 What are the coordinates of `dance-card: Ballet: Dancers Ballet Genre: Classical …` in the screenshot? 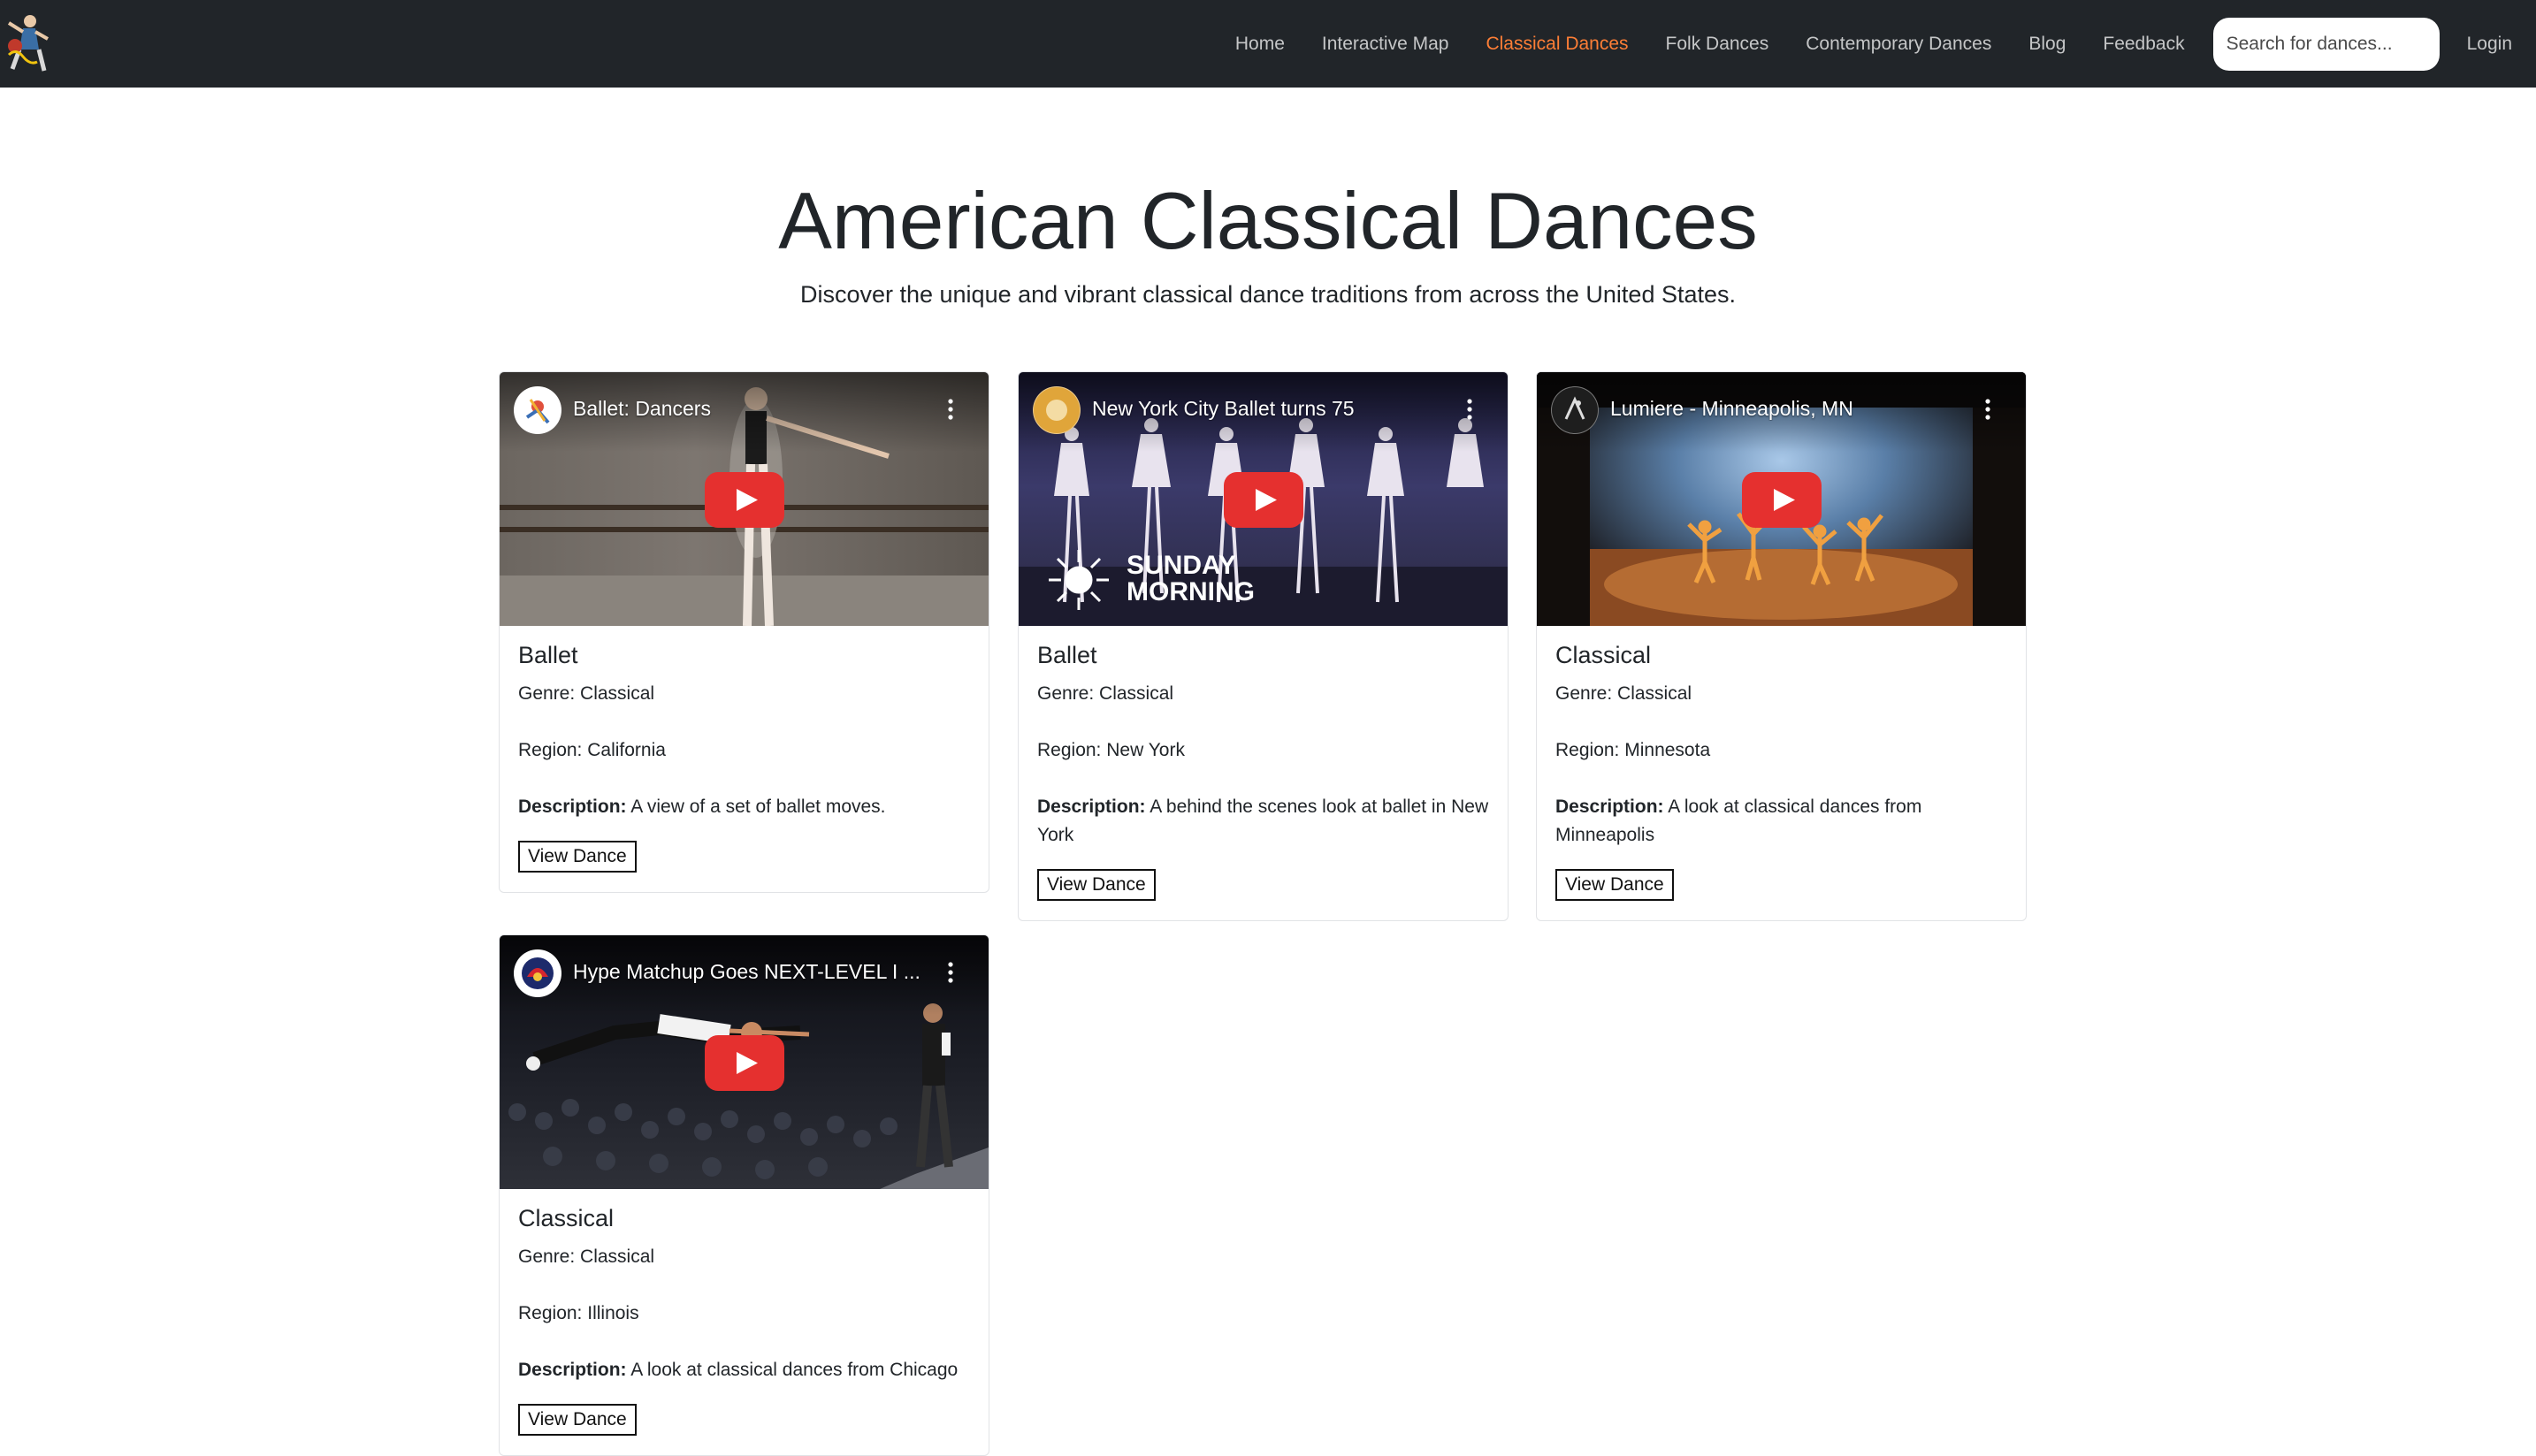 It's located at (744, 632).